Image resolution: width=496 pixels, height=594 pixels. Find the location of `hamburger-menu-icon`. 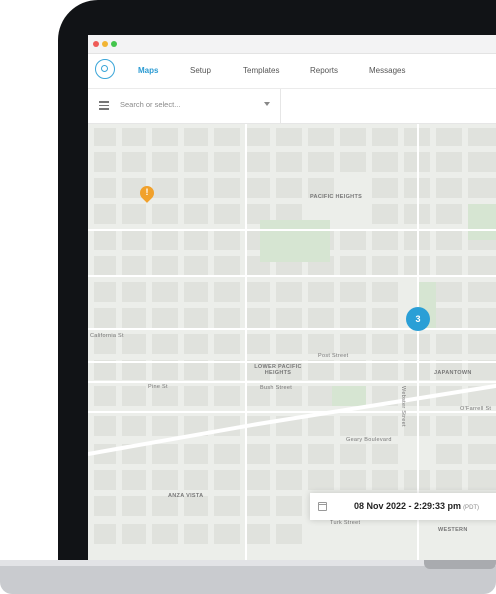

hamburger-menu-icon is located at coordinates (104, 105).